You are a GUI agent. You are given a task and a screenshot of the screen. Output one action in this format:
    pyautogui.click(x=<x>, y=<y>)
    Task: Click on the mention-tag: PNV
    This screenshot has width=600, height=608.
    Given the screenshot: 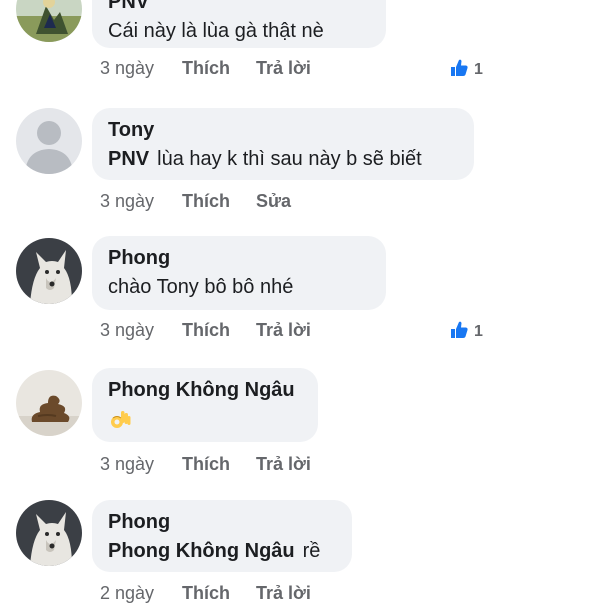 What is the action you would take?
    pyautogui.click(x=128, y=159)
    